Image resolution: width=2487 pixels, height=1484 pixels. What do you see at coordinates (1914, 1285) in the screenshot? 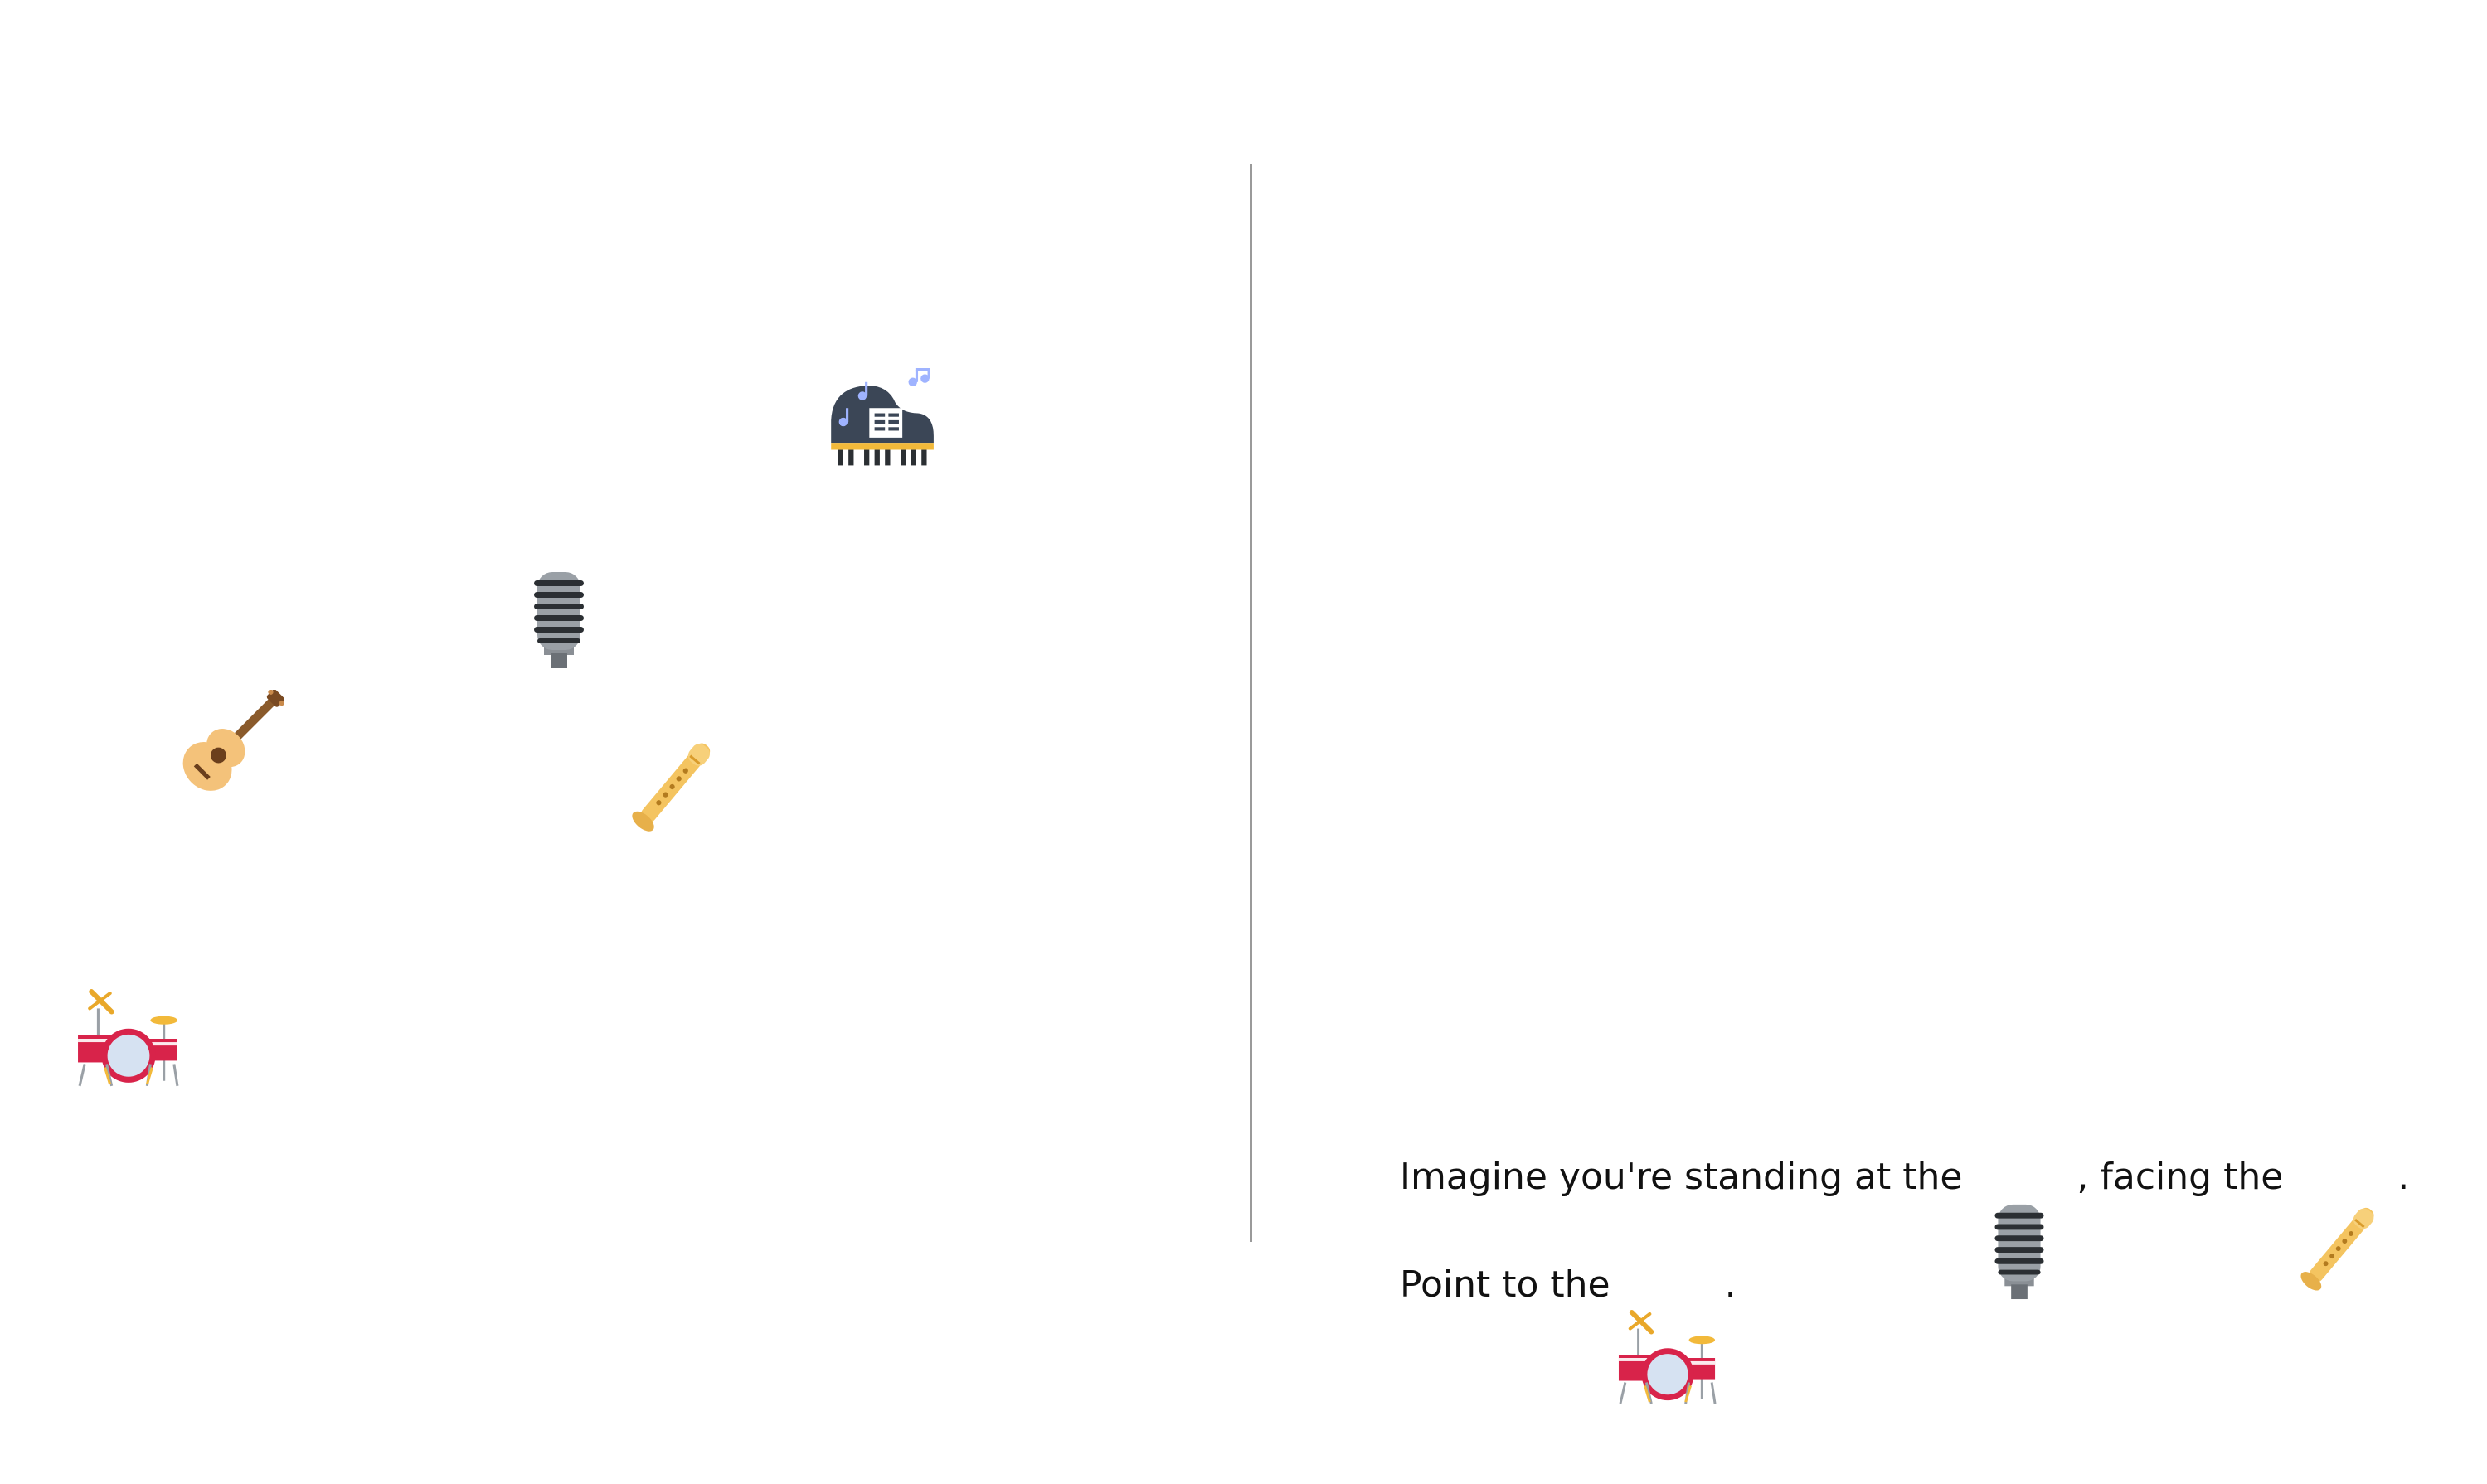
I see `instruction-line-2: Point to the .` at bounding box center [1914, 1285].